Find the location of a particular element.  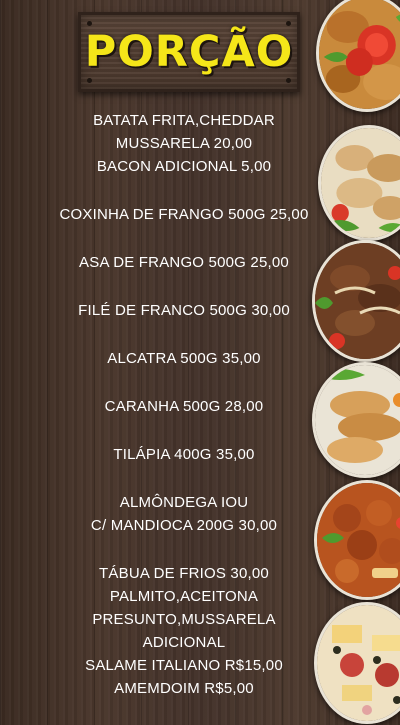

menu-item-line: MUSSARELA 20,00 is located at coordinates (184, 143).